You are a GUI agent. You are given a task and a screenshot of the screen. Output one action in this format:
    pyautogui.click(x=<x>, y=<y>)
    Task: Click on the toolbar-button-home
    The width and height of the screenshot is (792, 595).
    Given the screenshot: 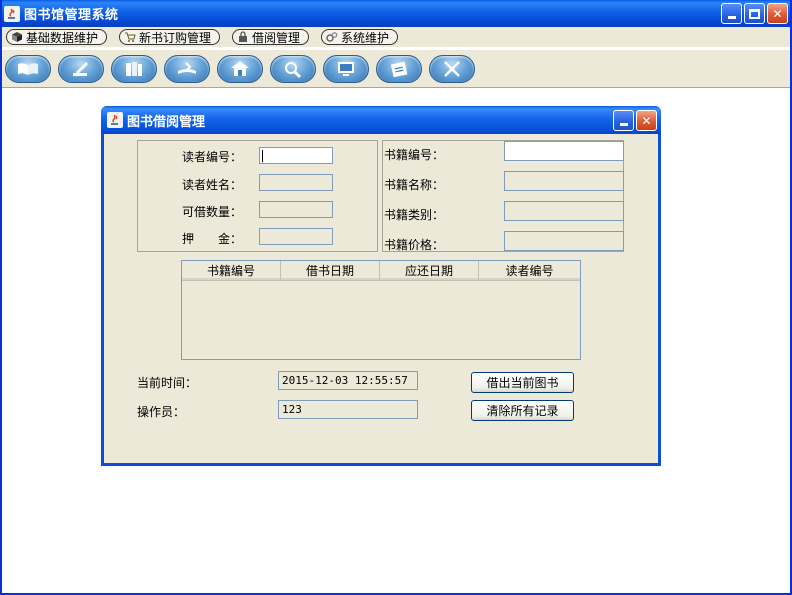 What is the action you would take?
    pyautogui.click(x=240, y=68)
    